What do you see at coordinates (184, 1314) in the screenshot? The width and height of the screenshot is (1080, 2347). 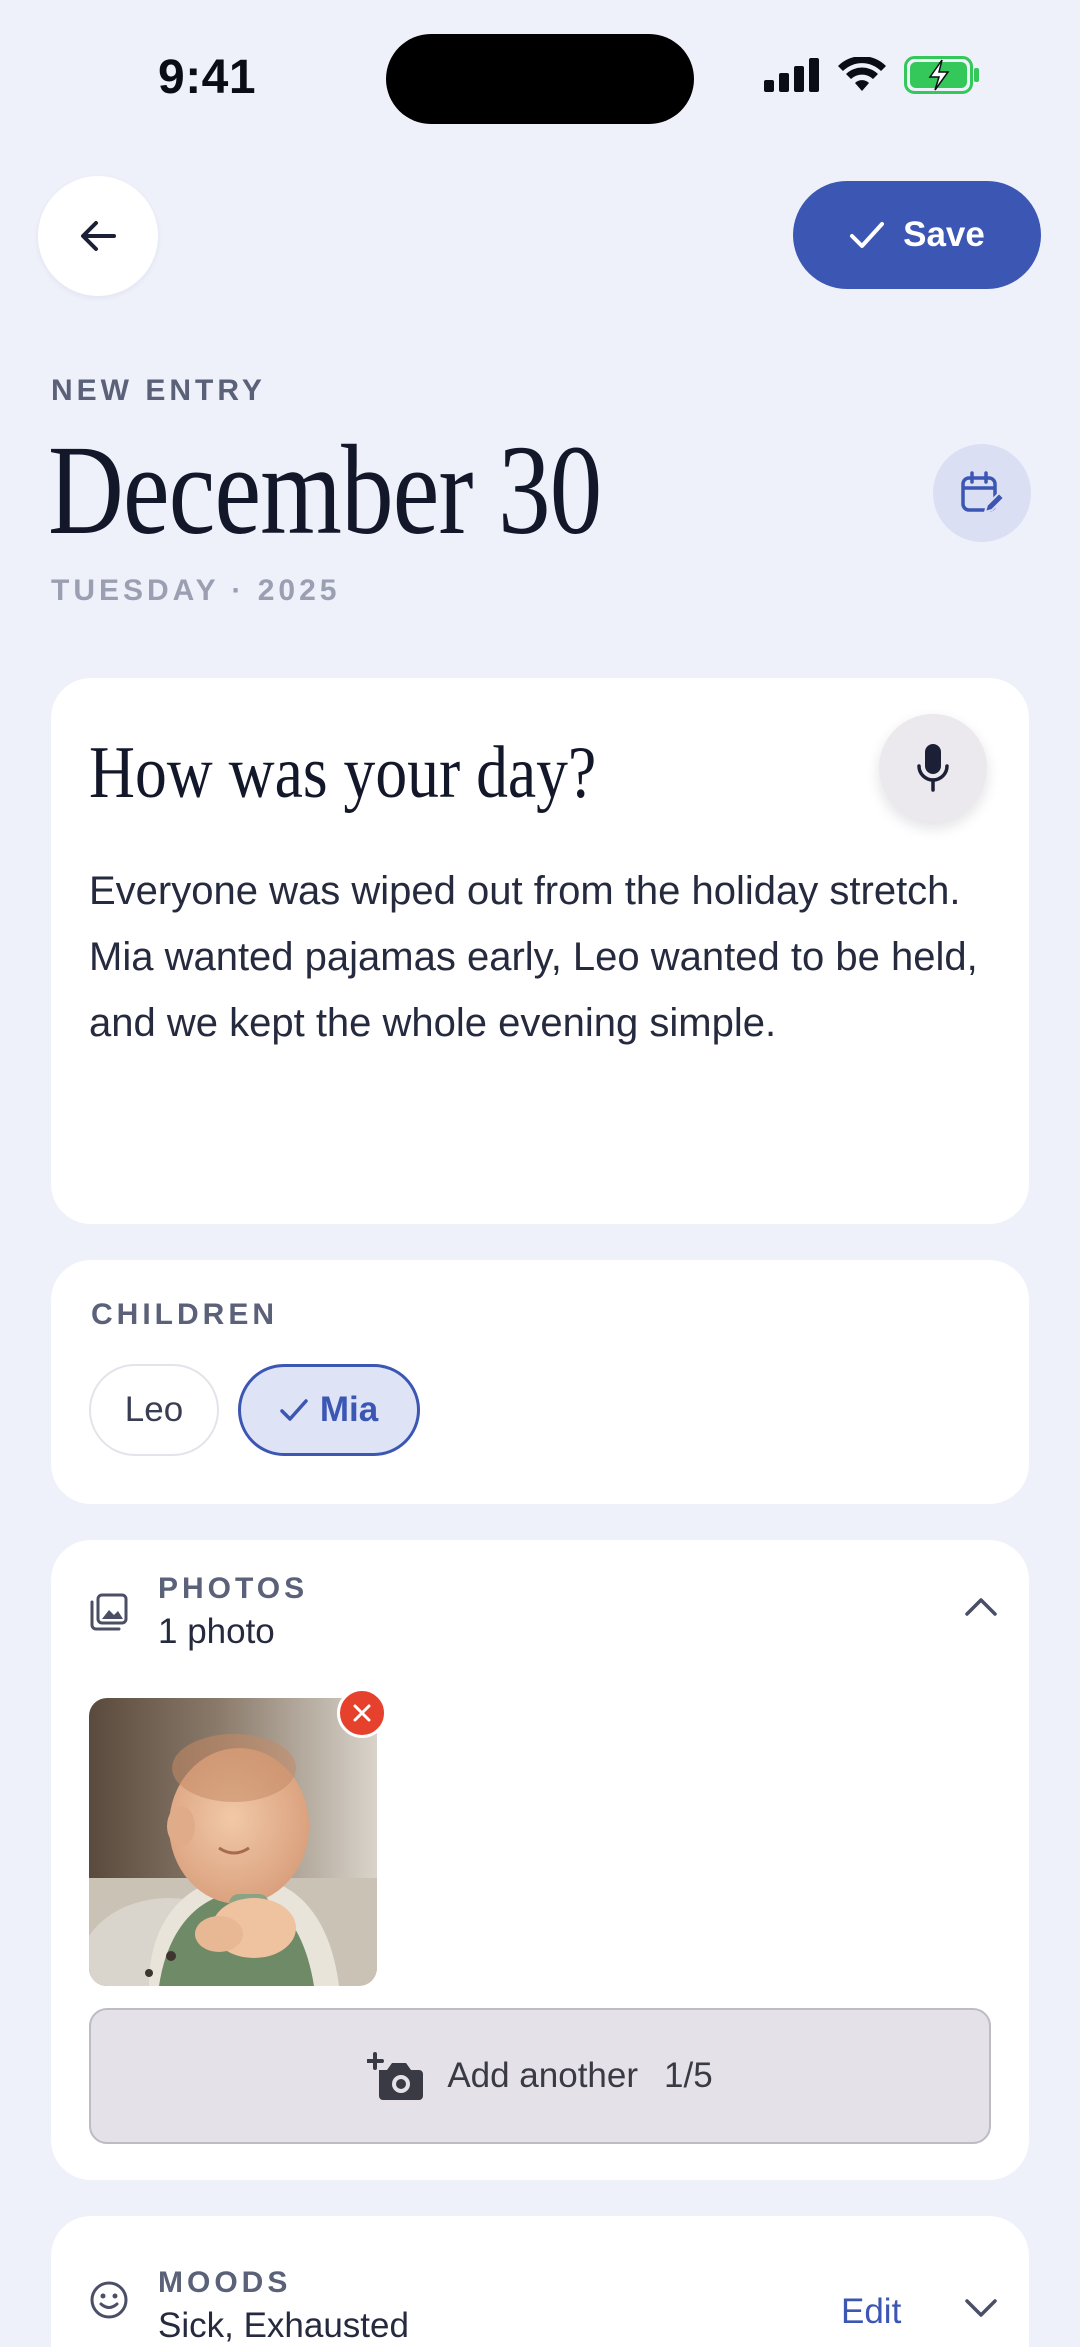 I see `children-label: CHILDREN` at bounding box center [184, 1314].